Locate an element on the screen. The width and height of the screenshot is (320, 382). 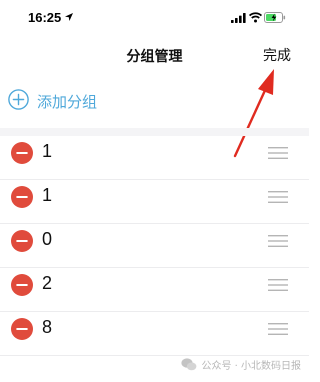
done-button: 完成 is located at coordinates (277, 55).